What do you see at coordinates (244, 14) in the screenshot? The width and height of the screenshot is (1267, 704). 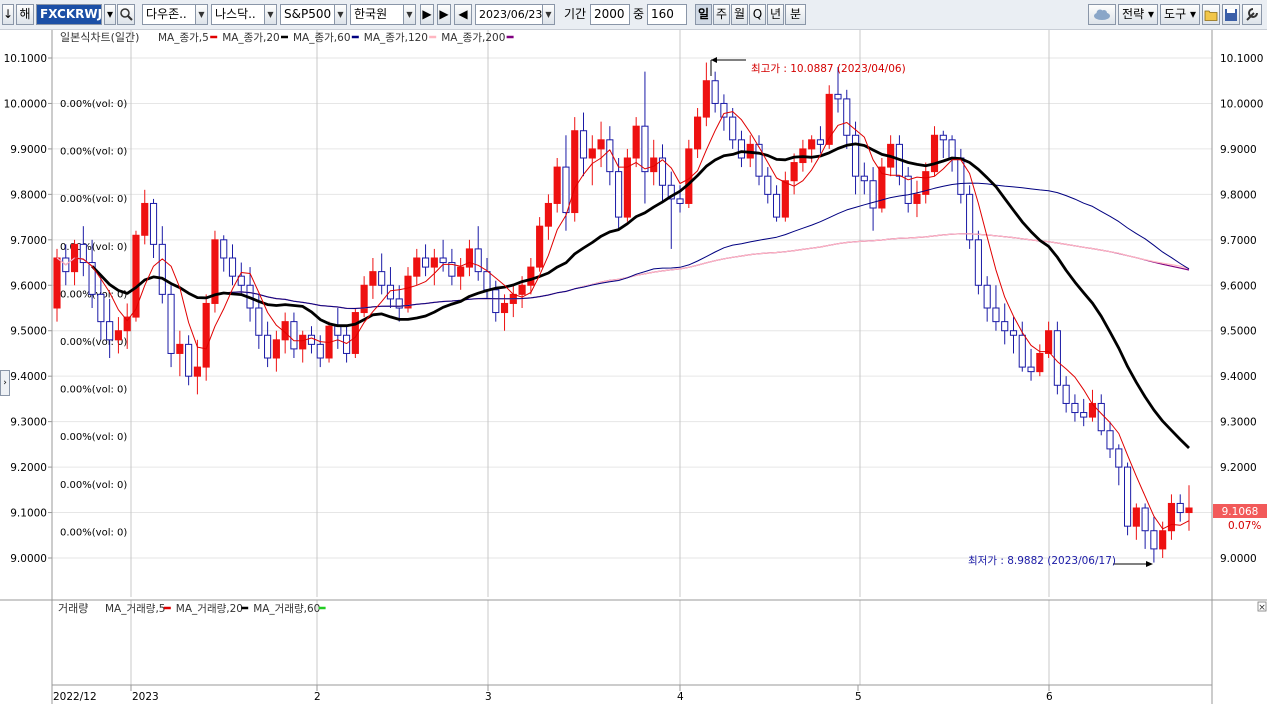 I see `index-select-nasdaq: 나스닥.. ▼` at bounding box center [244, 14].